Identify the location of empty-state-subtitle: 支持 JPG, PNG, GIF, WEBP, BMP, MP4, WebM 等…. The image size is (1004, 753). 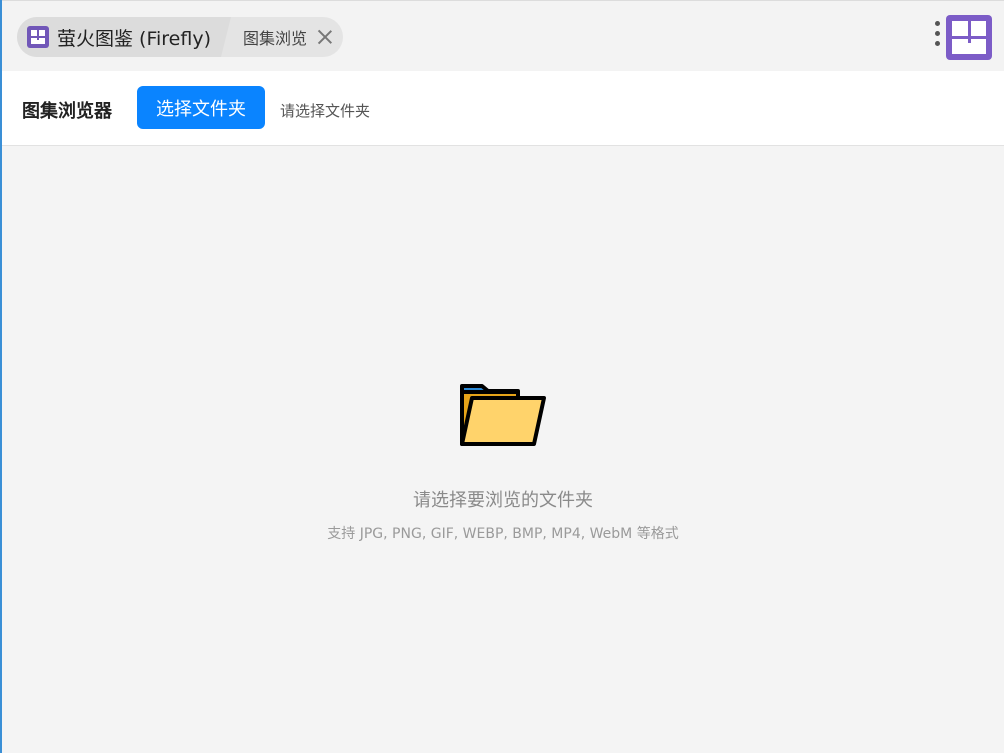
(503, 534).